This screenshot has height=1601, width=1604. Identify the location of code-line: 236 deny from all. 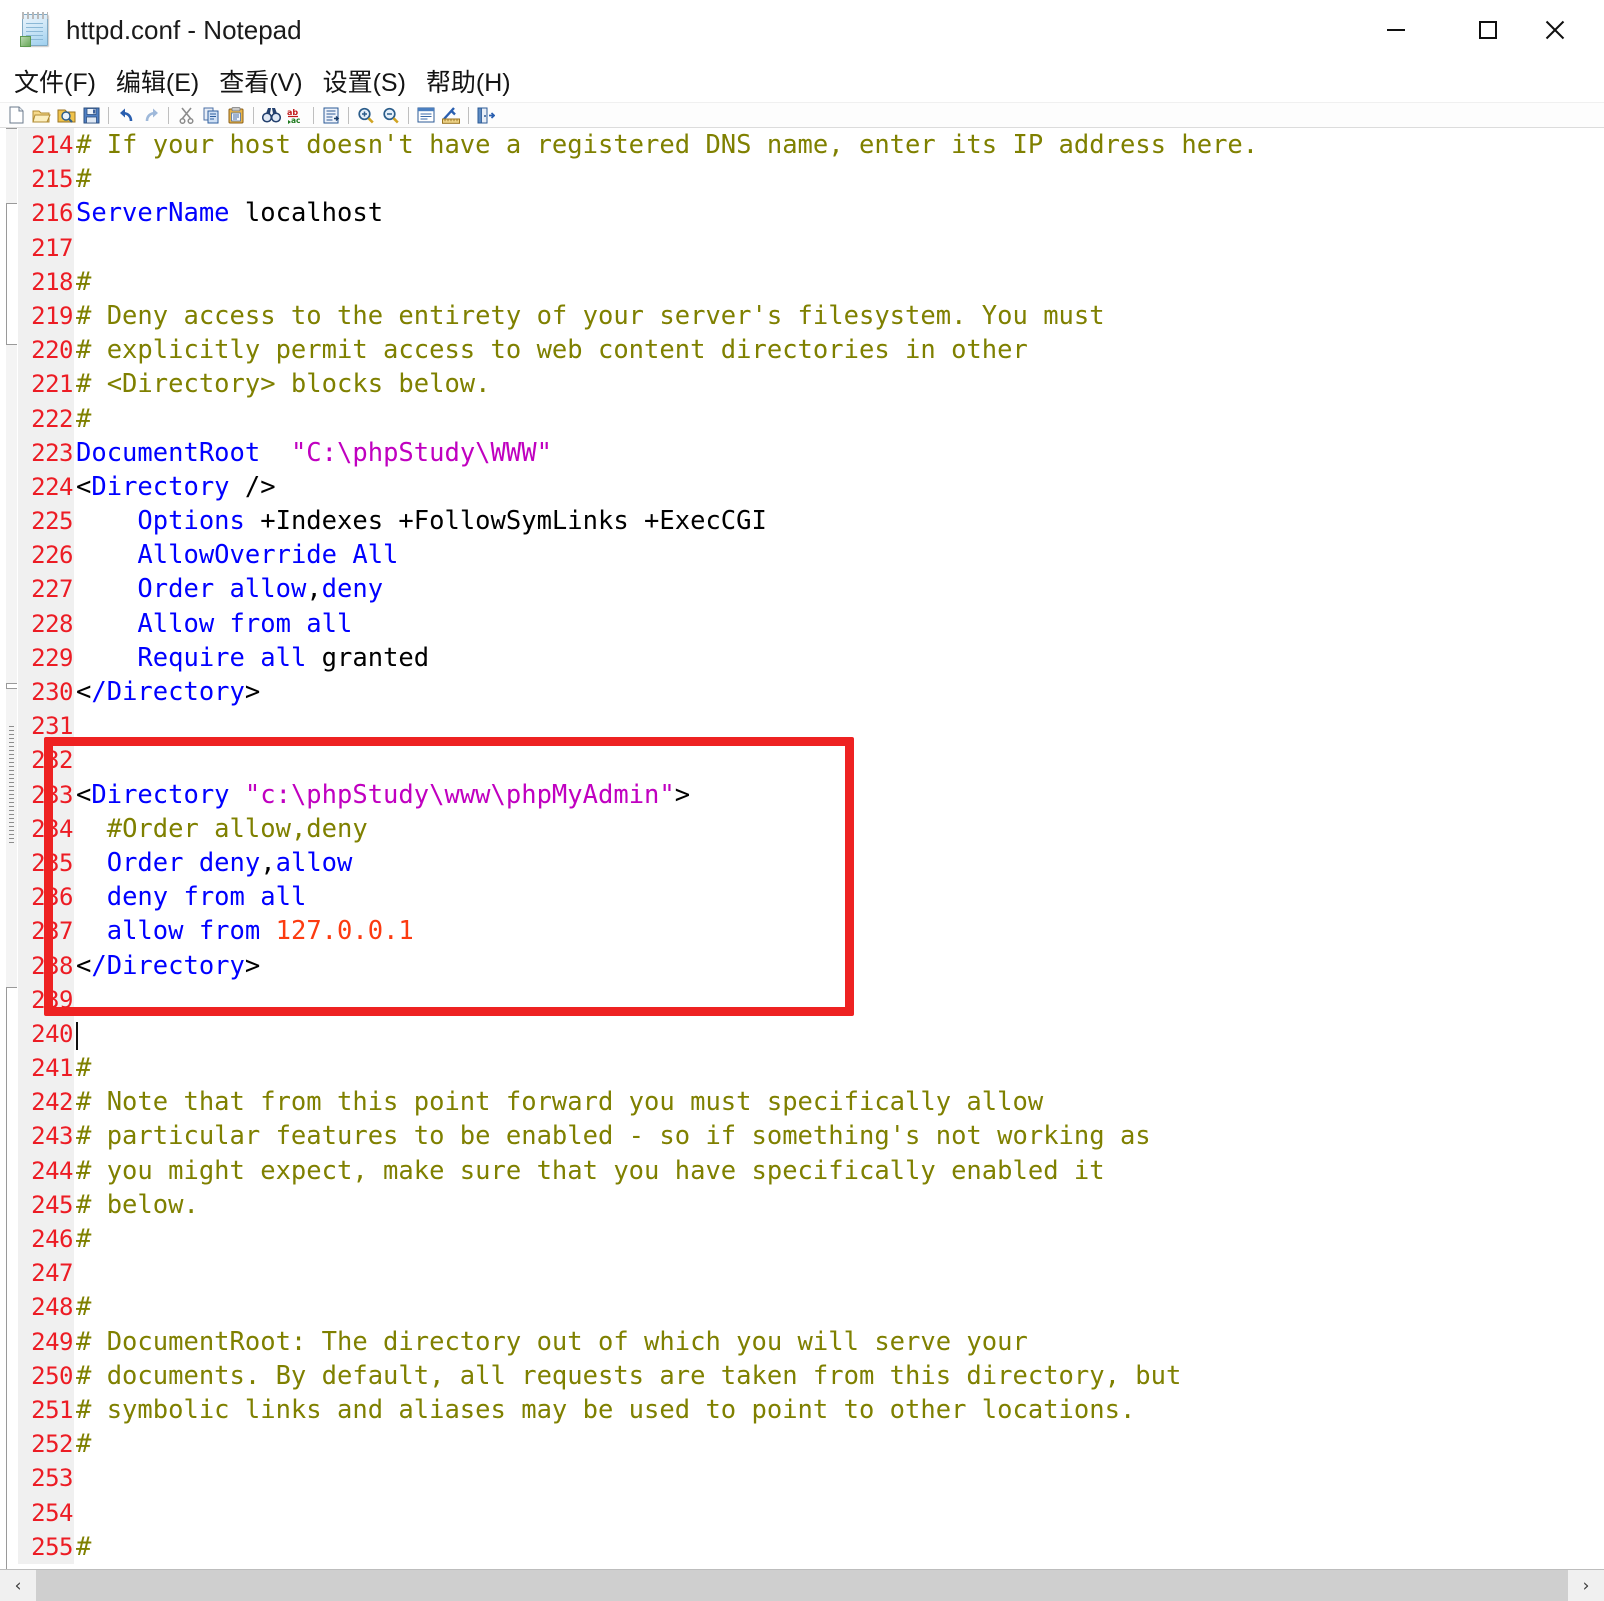
(811, 897).